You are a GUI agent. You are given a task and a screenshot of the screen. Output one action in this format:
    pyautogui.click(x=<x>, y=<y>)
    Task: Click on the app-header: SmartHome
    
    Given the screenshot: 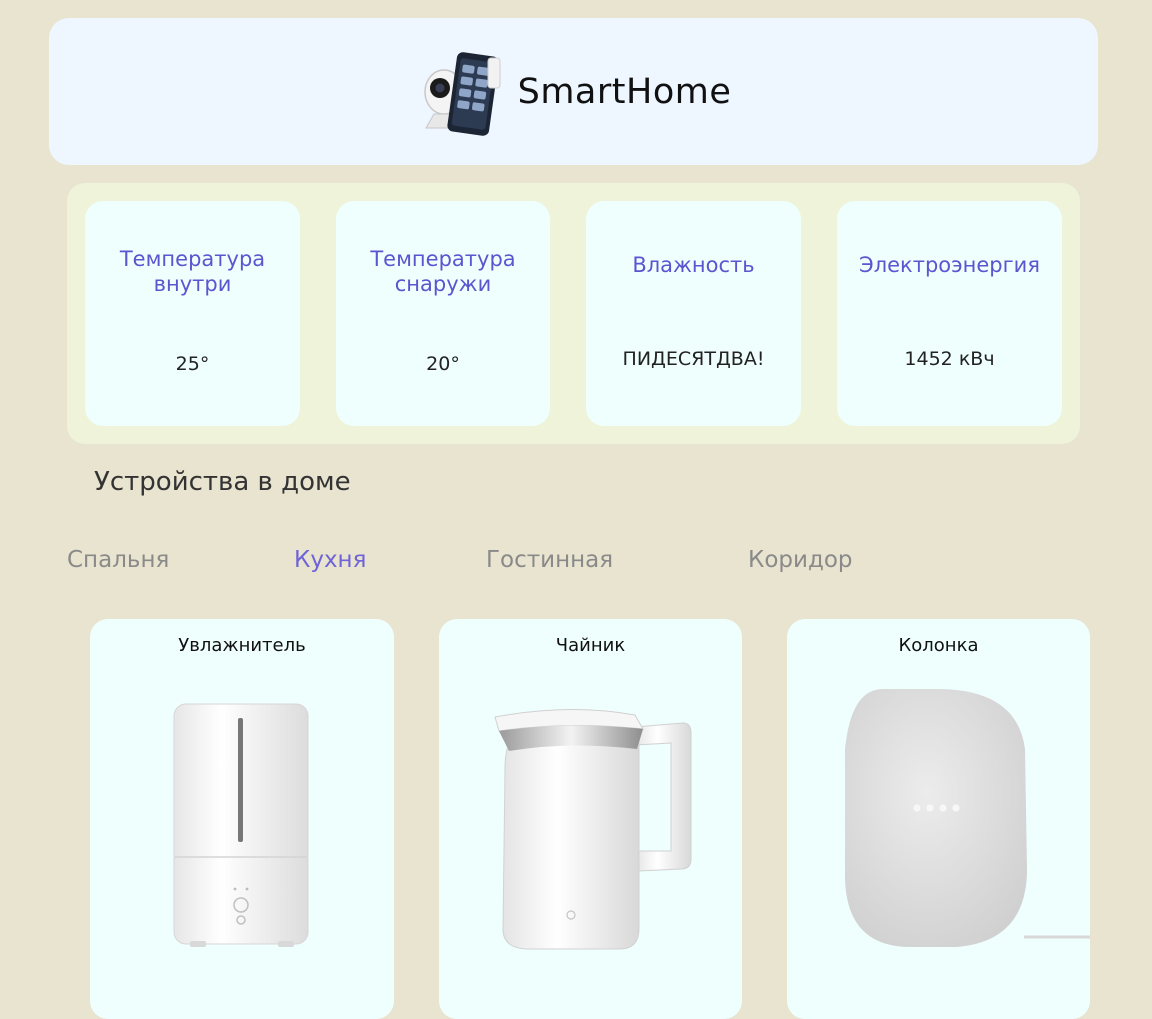 What is the action you would take?
    pyautogui.click(x=573, y=91)
    